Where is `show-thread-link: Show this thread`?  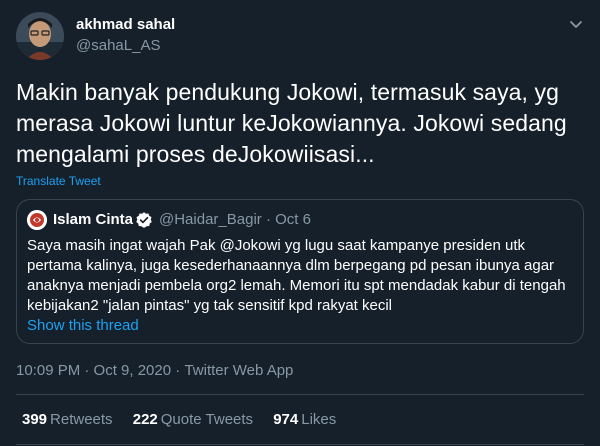
show-thread-link: Show this thread is located at coordinates (83, 325).